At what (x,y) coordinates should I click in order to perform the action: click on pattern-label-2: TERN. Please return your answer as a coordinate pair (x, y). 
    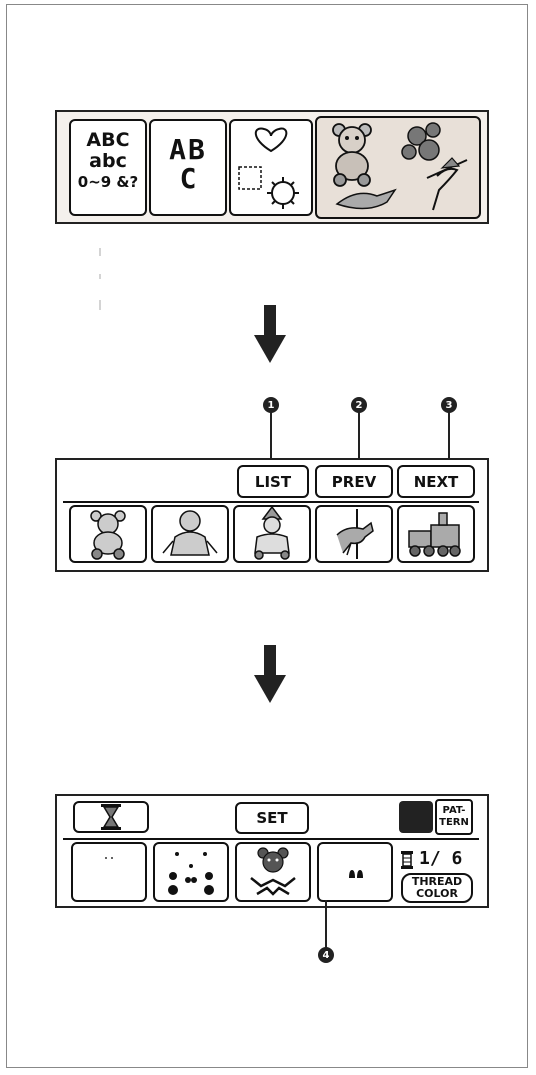
    Looking at the image, I should click on (454, 822).